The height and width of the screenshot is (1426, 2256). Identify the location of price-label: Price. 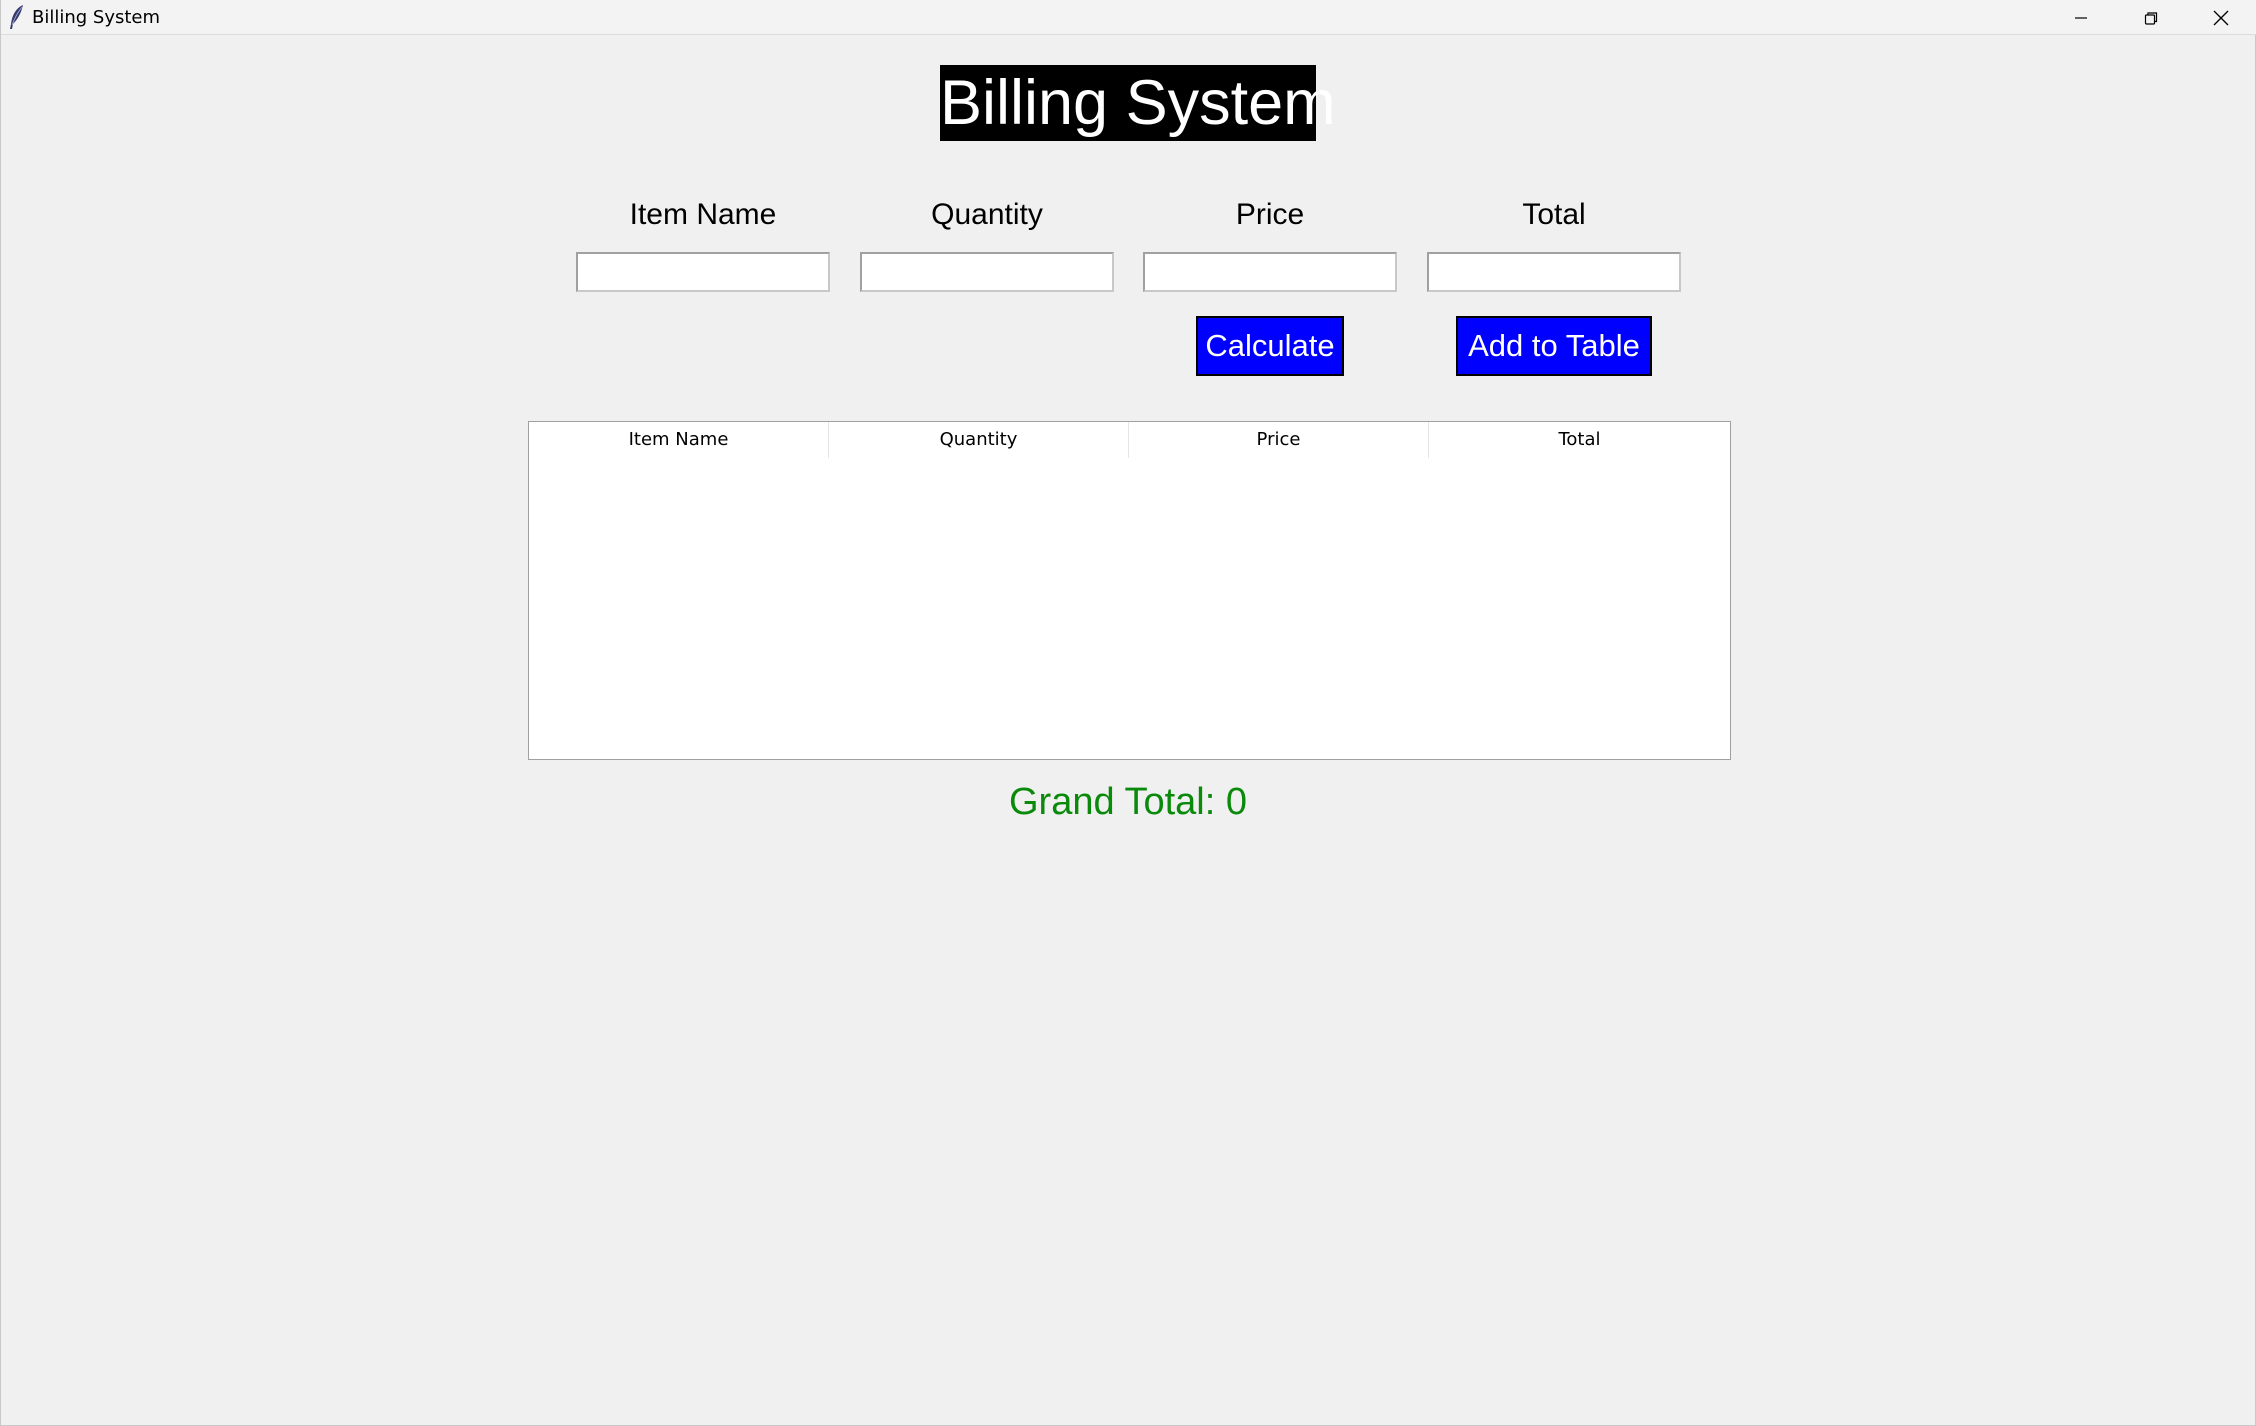
(1270, 214).